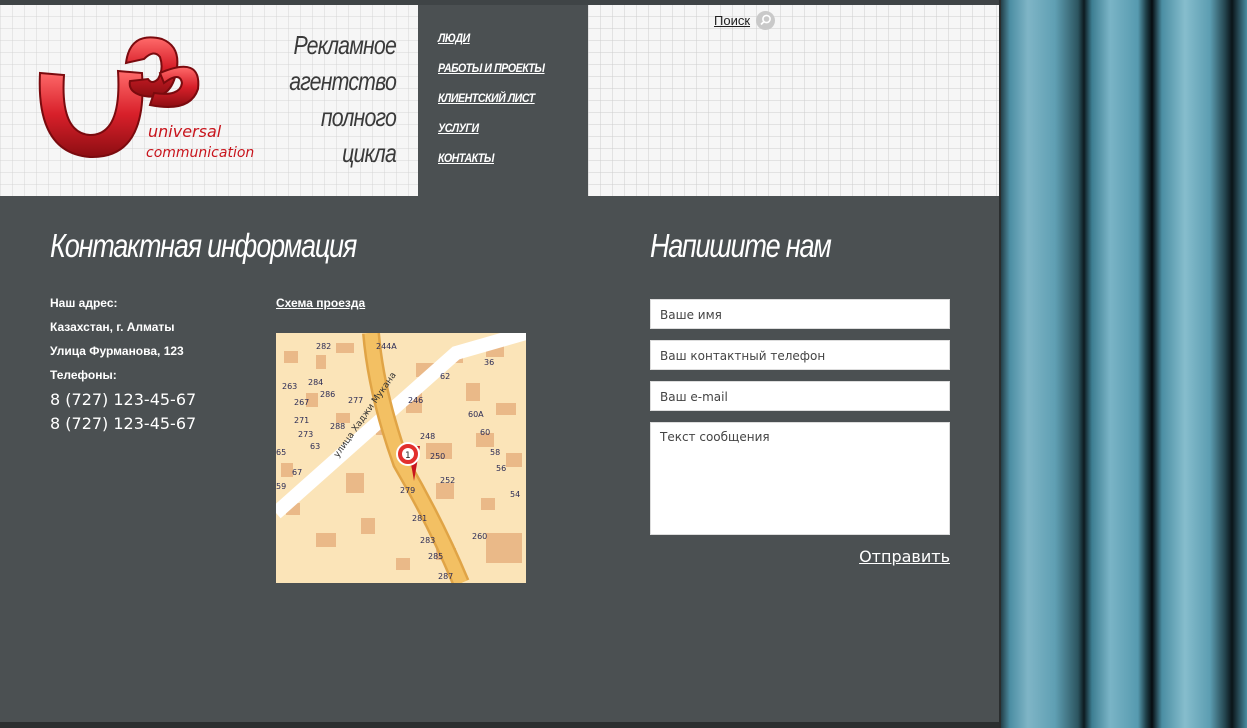 This screenshot has width=1247, height=728. I want to click on map-house-number: 59, so click(281, 486).